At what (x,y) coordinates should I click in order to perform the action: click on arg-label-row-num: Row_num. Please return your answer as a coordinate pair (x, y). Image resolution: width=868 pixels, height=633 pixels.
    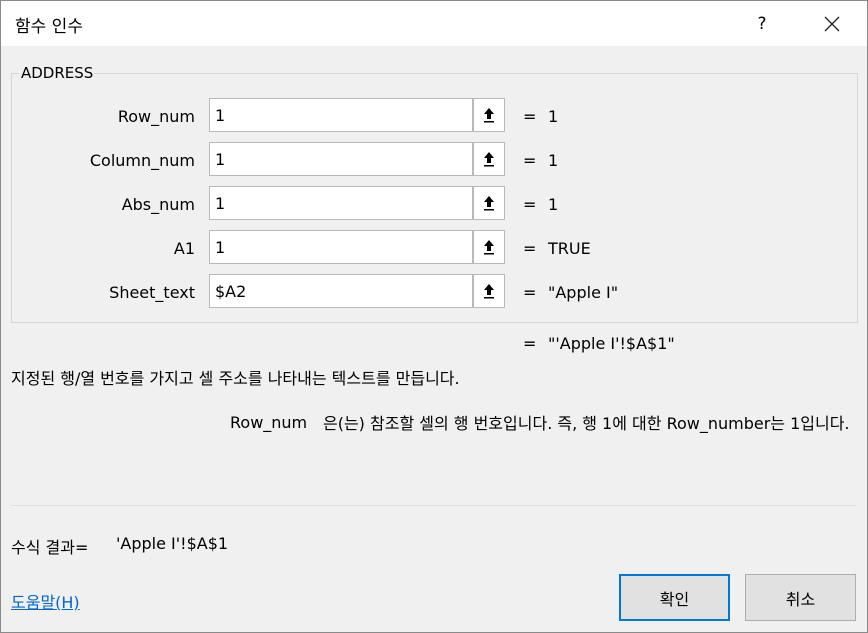
    Looking at the image, I should click on (156, 116).